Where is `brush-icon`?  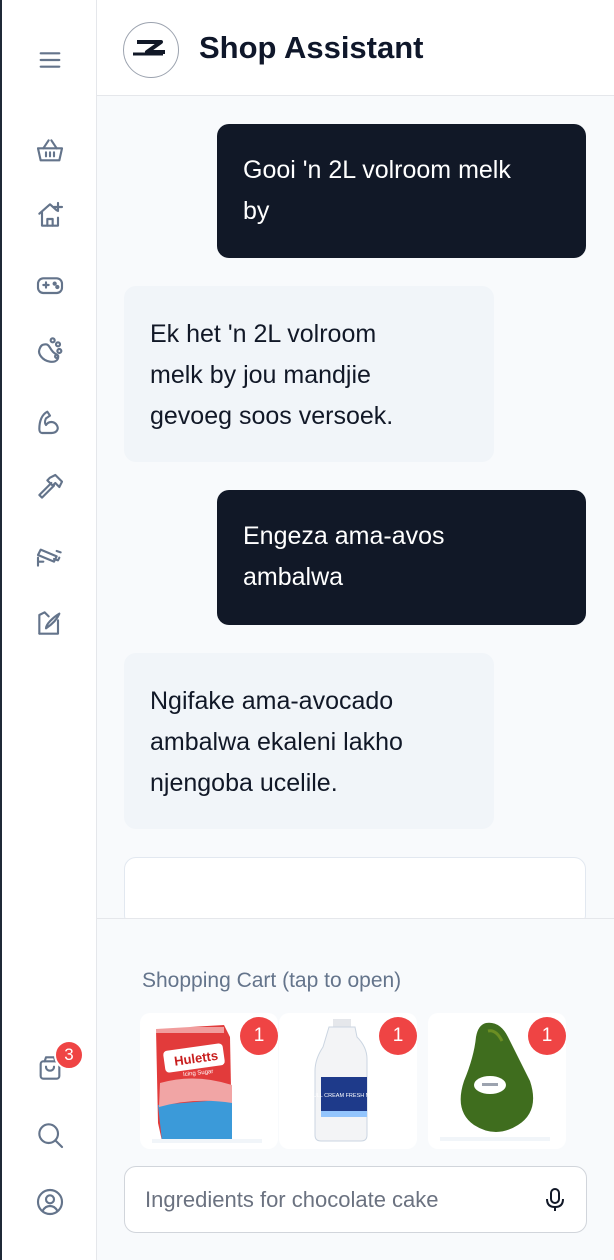
brush-icon is located at coordinates (48, 623).